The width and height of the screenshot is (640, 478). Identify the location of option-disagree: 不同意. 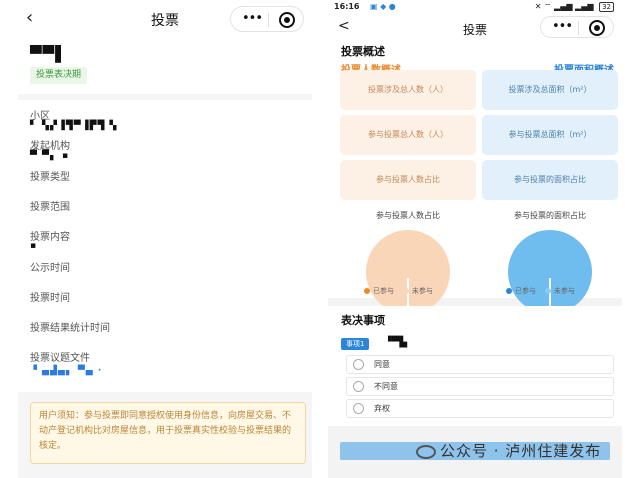
(480, 386).